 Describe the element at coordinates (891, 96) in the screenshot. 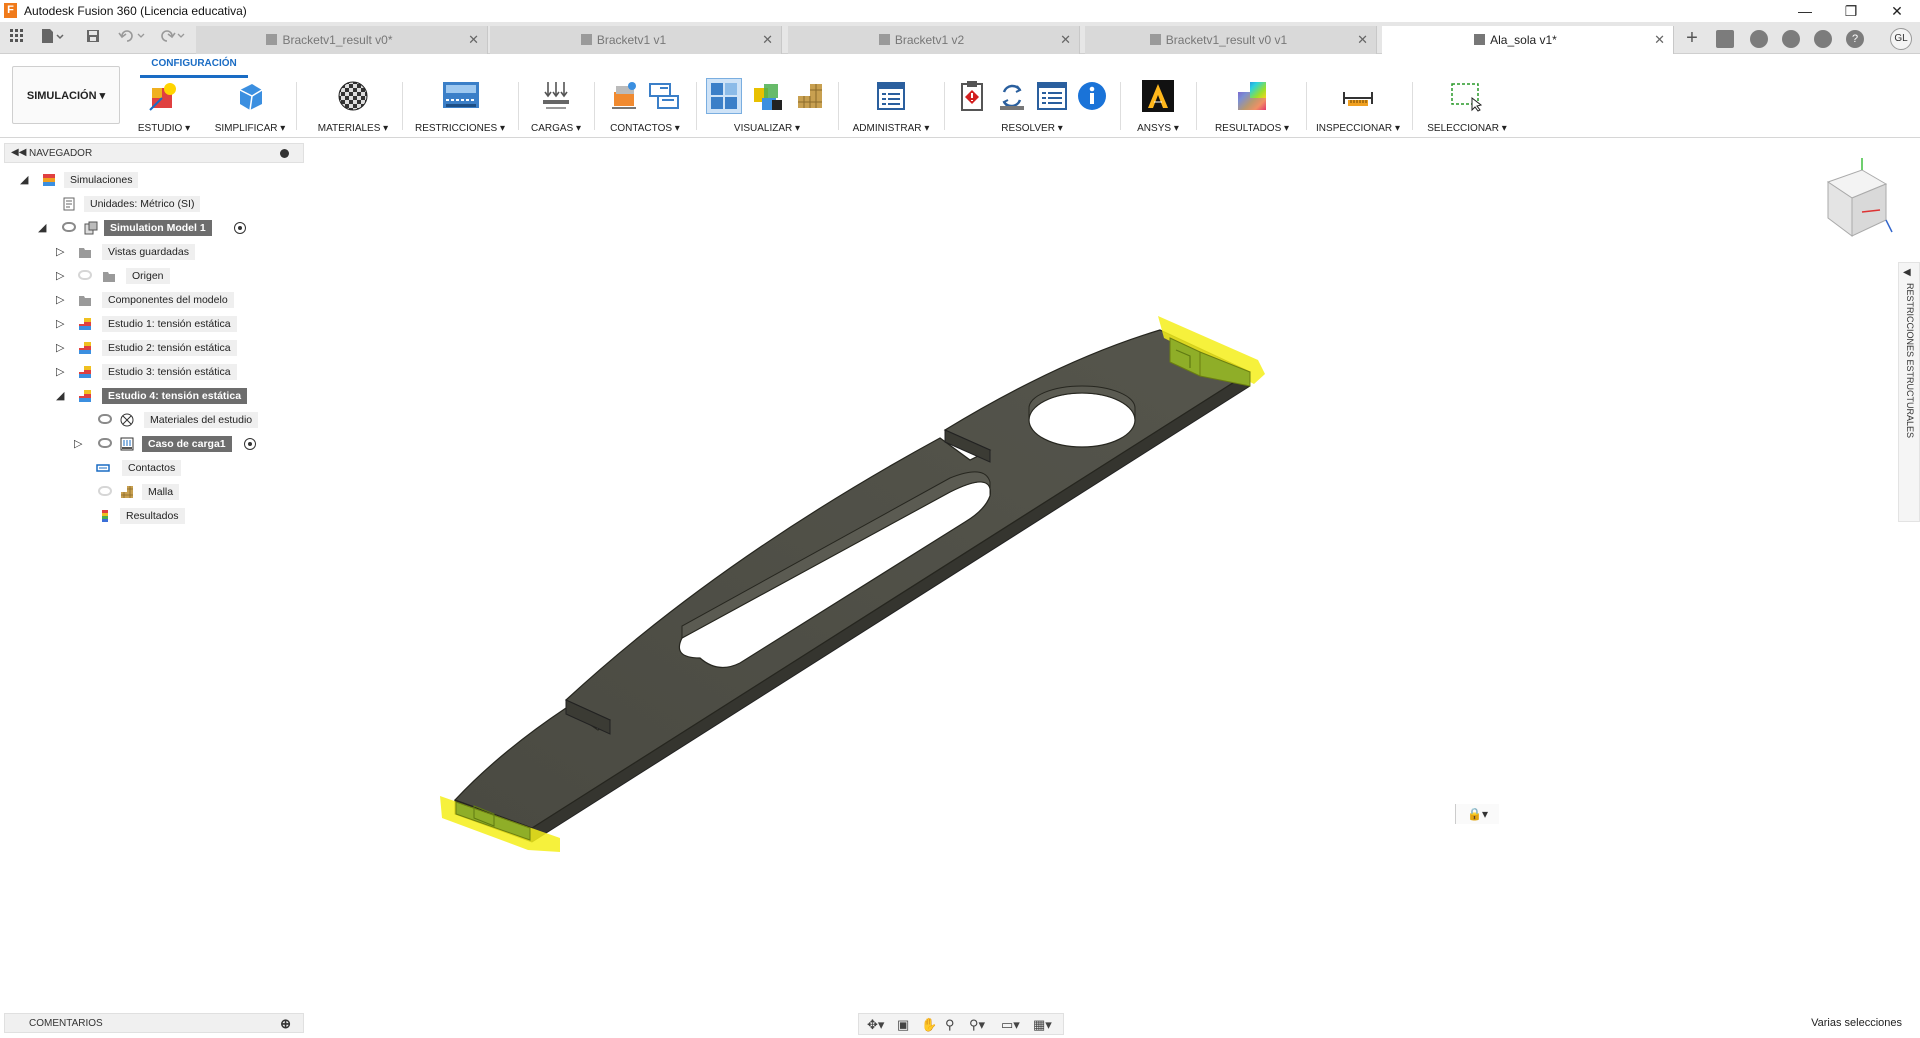

I see `manage-settings-icon` at that location.